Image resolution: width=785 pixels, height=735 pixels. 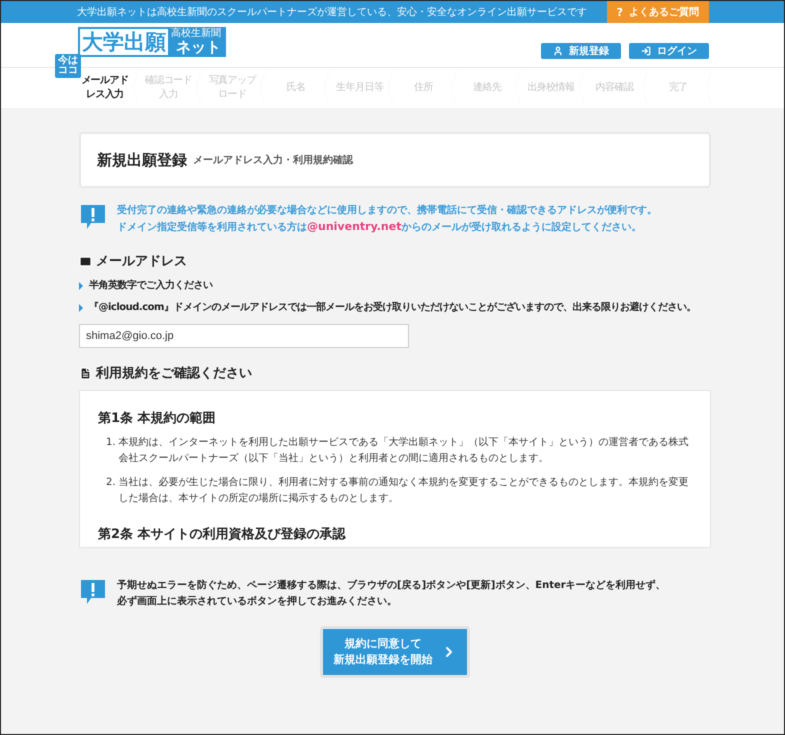 What do you see at coordinates (68, 66) in the screenshot?
I see `current-step-badge: 今は ココ` at bounding box center [68, 66].